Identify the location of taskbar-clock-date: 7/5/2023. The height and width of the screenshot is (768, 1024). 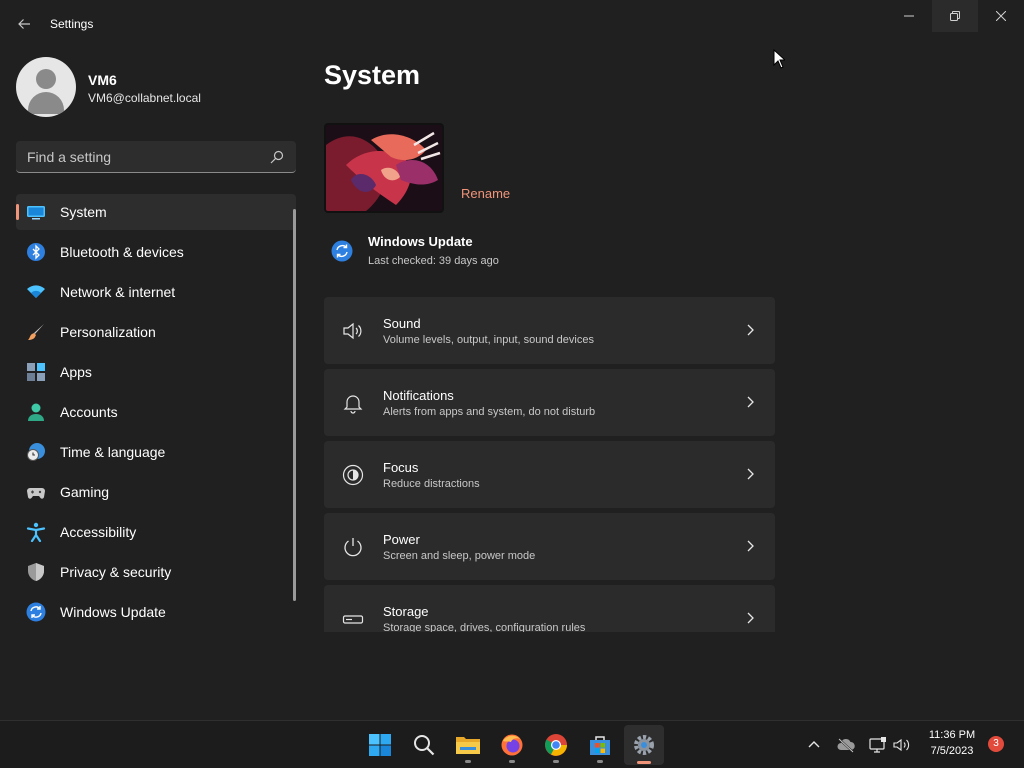
(952, 751).